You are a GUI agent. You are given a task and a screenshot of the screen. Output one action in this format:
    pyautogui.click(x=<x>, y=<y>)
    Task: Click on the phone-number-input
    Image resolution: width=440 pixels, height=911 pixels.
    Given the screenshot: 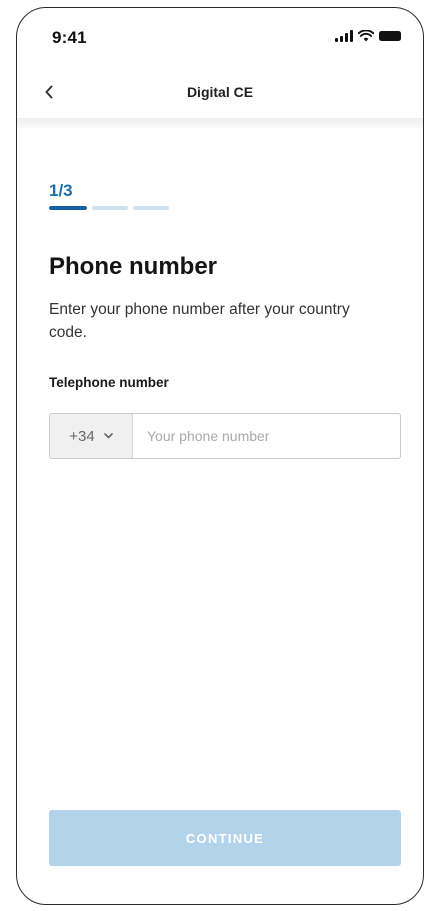 What is the action you would take?
    pyautogui.click(x=266, y=436)
    